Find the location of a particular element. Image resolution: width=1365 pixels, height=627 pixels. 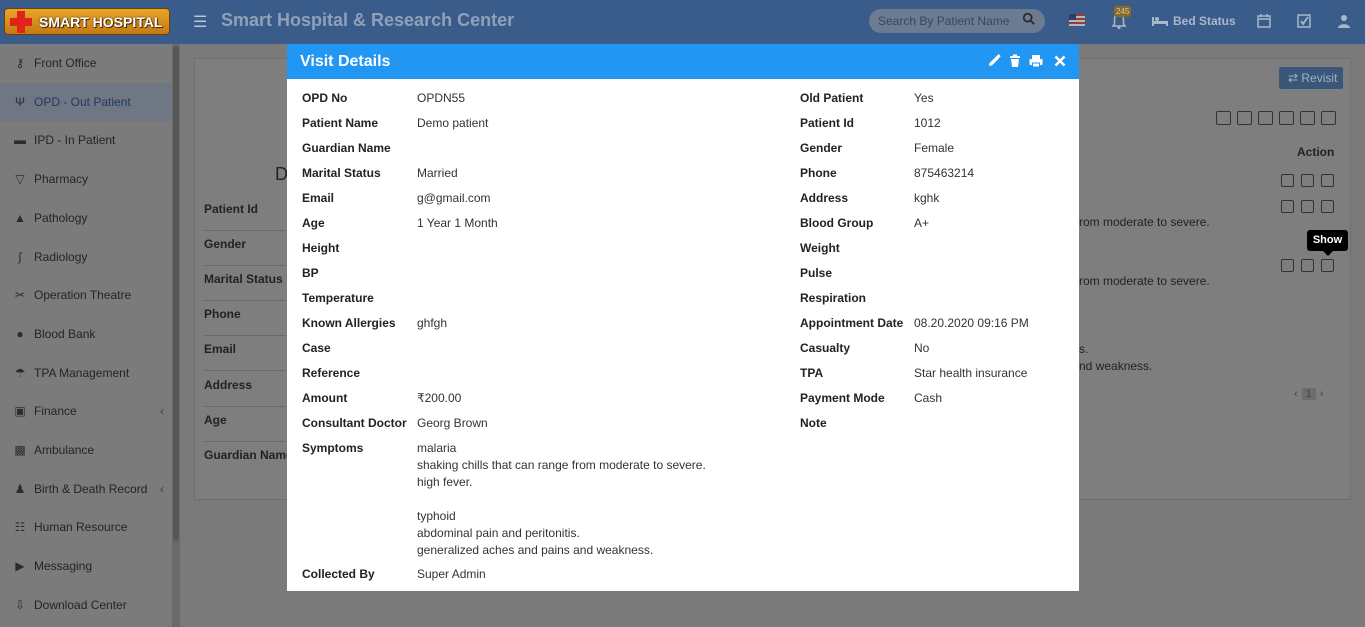

csv-icon is located at coordinates (1265, 118).